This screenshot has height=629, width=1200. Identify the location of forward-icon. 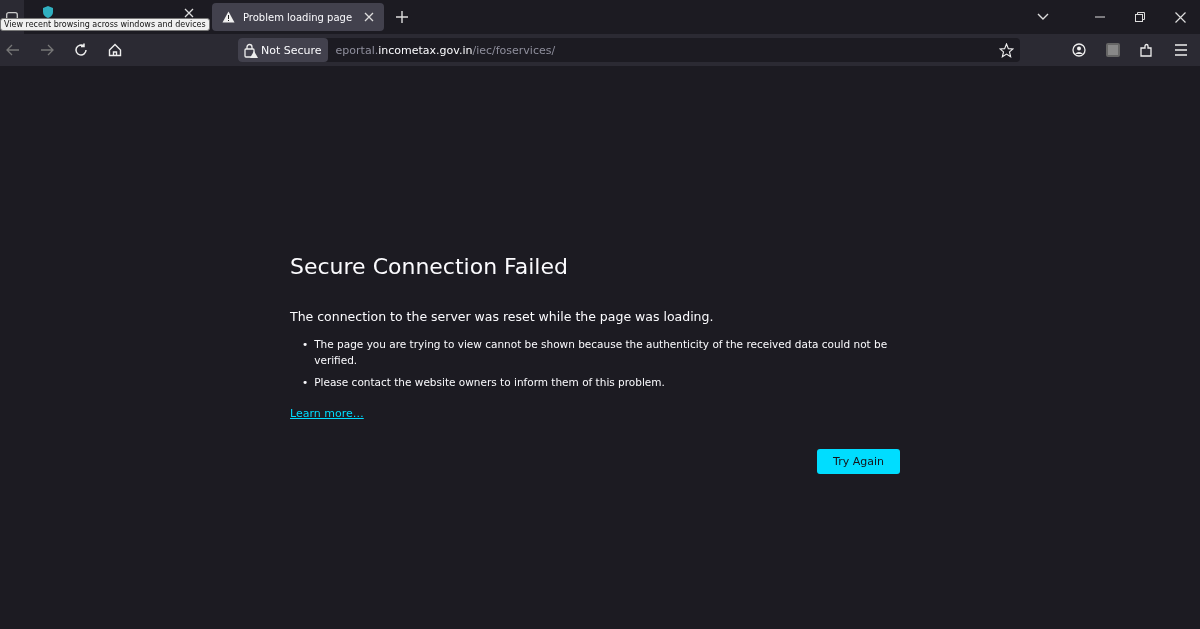
(47, 50).